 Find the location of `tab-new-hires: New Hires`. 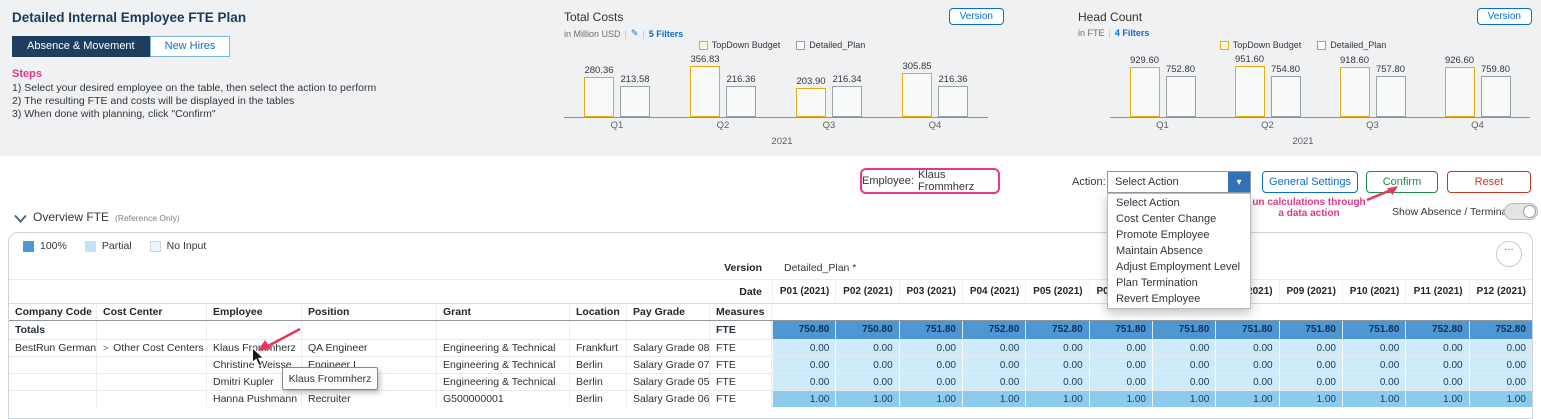

tab-new-hires: New Hires is located at coordinates (190, 46).